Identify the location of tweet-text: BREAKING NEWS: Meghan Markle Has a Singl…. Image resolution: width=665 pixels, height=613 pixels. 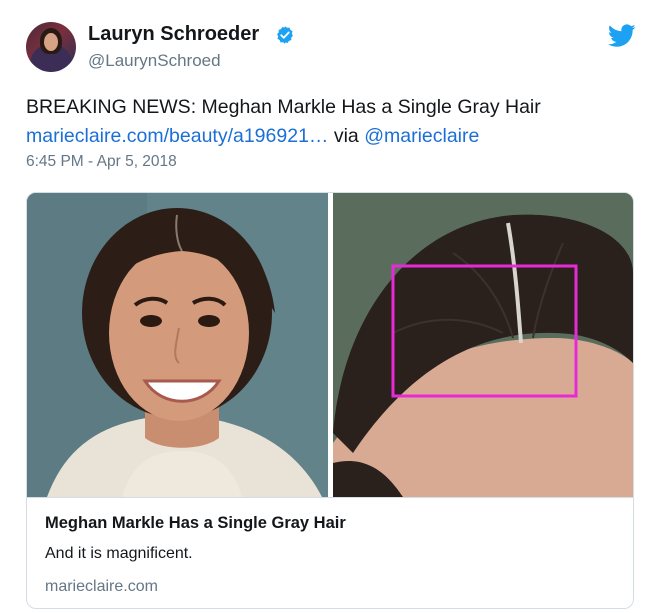
(336, 122).